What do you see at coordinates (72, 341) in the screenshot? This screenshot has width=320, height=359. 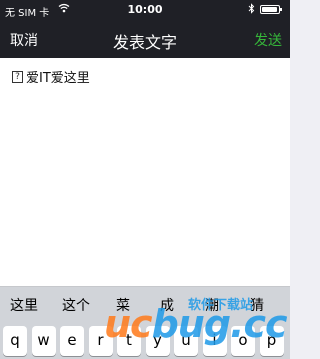 I see `key-e: e` at bounding box center [72, 341].